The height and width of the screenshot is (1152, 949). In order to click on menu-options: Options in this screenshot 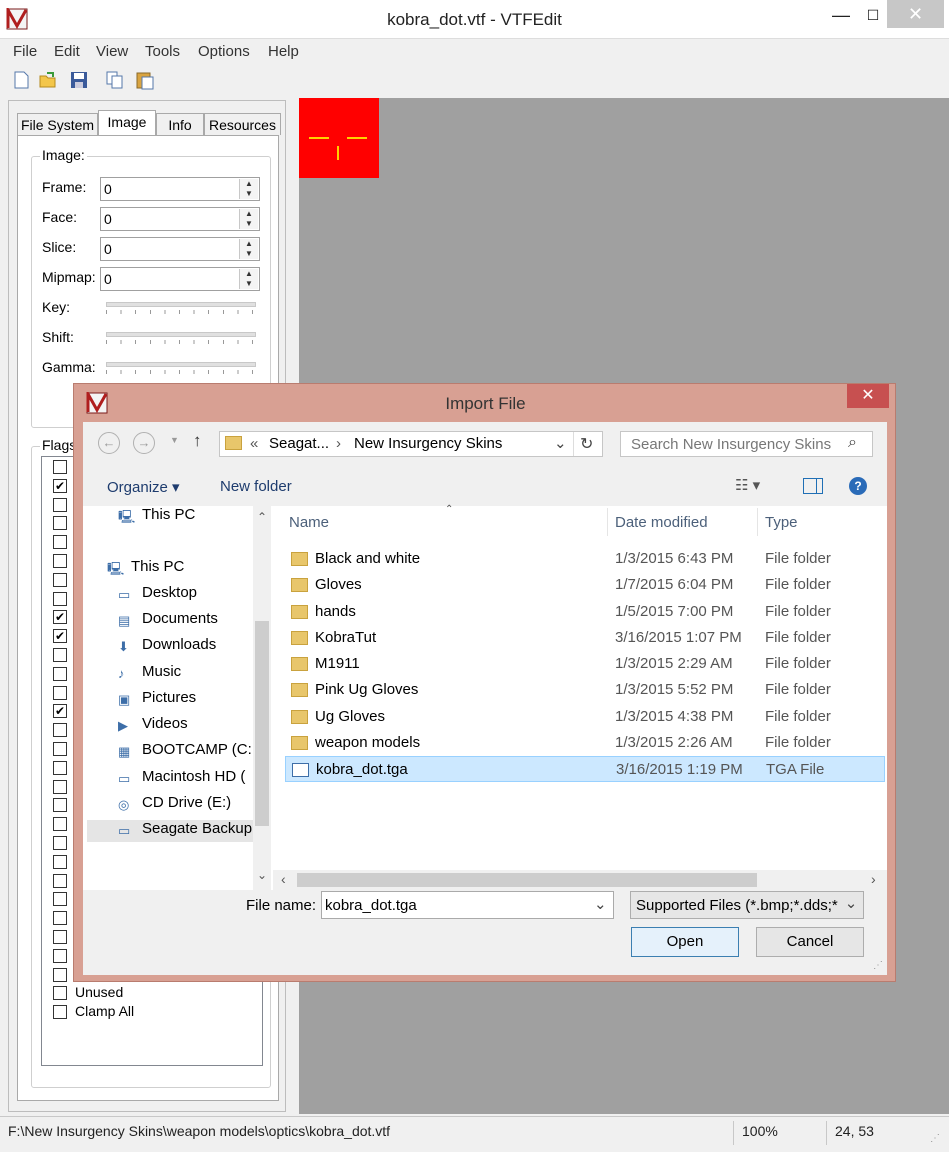, I will do `click(224, 51)`.